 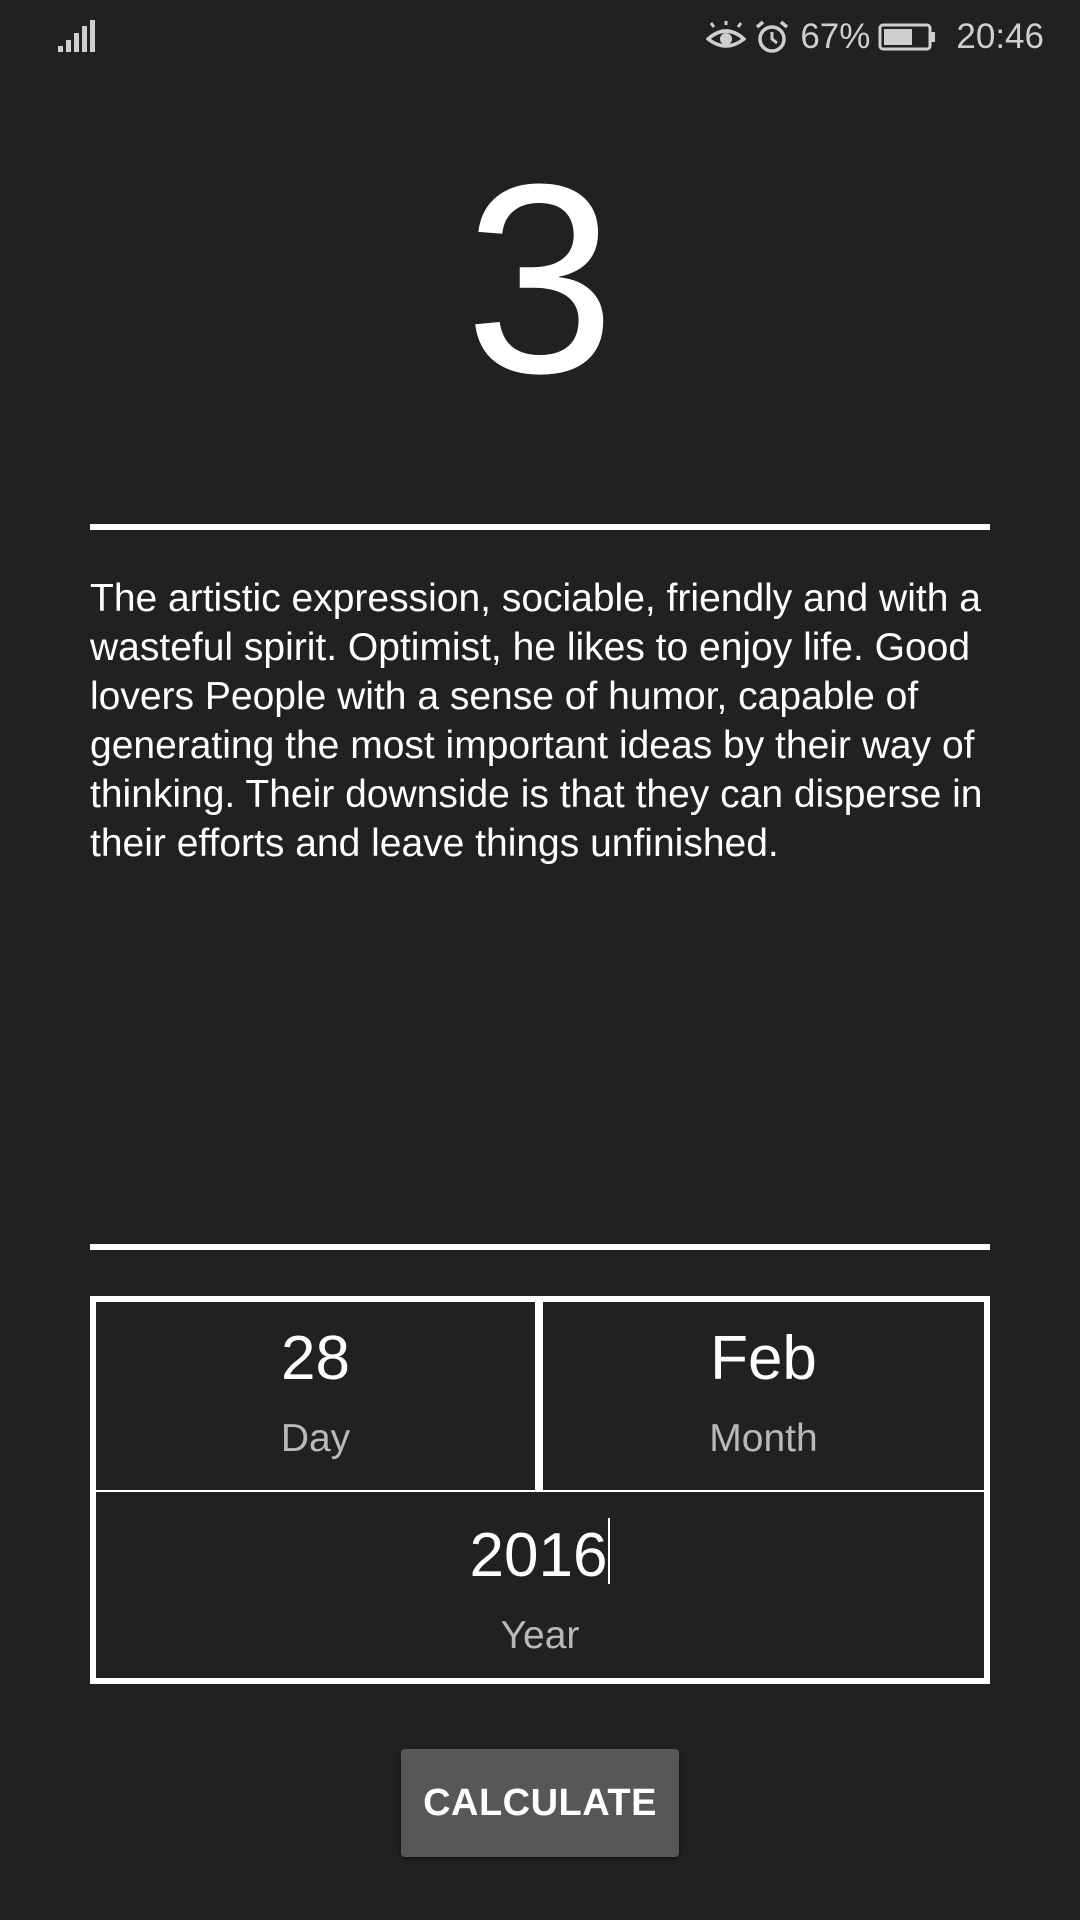 What do you see at coordinates (319, 1397) in the screenshot?
I see `day-field: 28 Day` at bounding box center [319, 1397].